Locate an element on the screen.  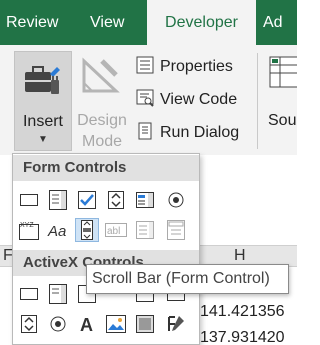
svg-text: XYZ is located at coordinates (27, 225).